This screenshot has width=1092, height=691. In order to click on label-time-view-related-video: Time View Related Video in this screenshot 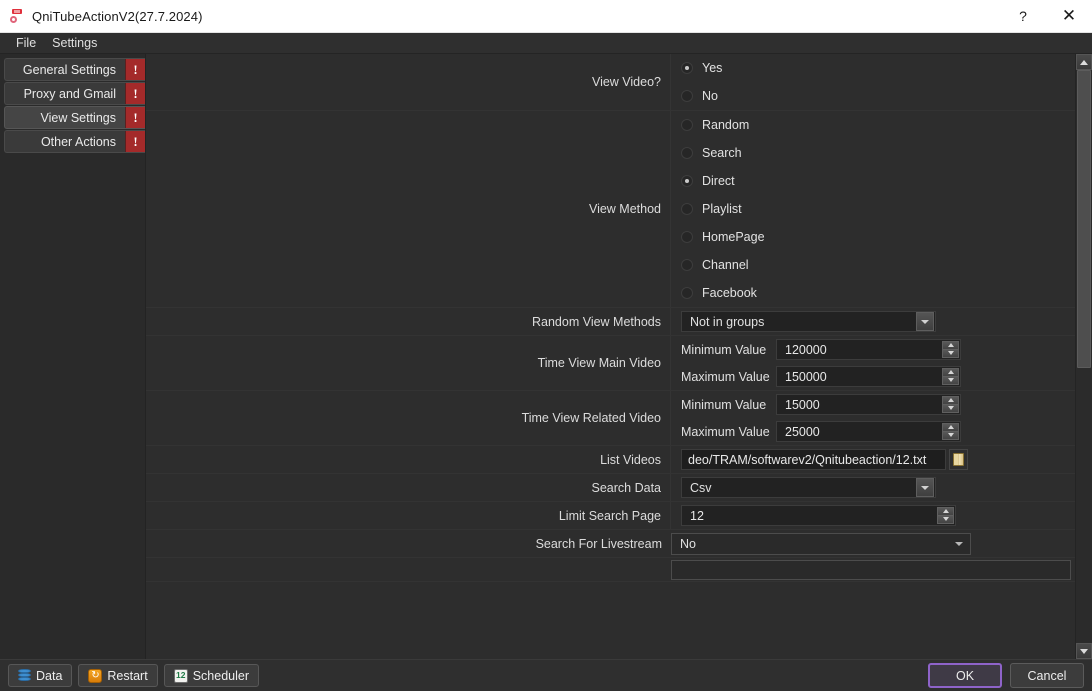, I will do `click(408, 418)`.